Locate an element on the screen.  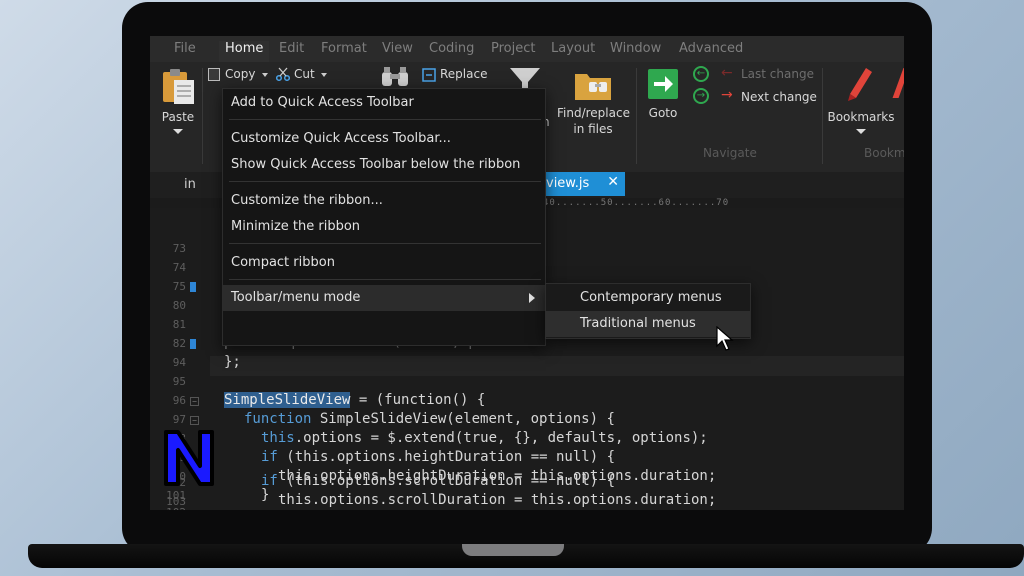
line-number: 75 is located at coordinates (179, 286).